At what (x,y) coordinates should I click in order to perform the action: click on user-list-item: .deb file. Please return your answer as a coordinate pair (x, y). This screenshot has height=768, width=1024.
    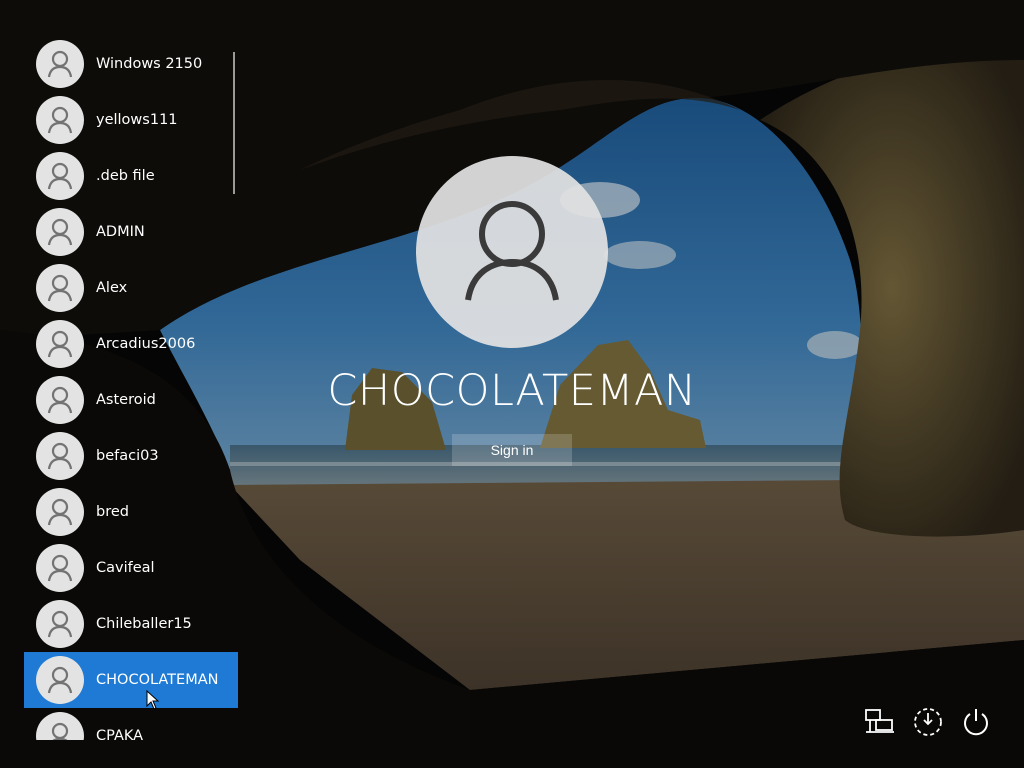
    Looking at the image, I should click on (131, 176).